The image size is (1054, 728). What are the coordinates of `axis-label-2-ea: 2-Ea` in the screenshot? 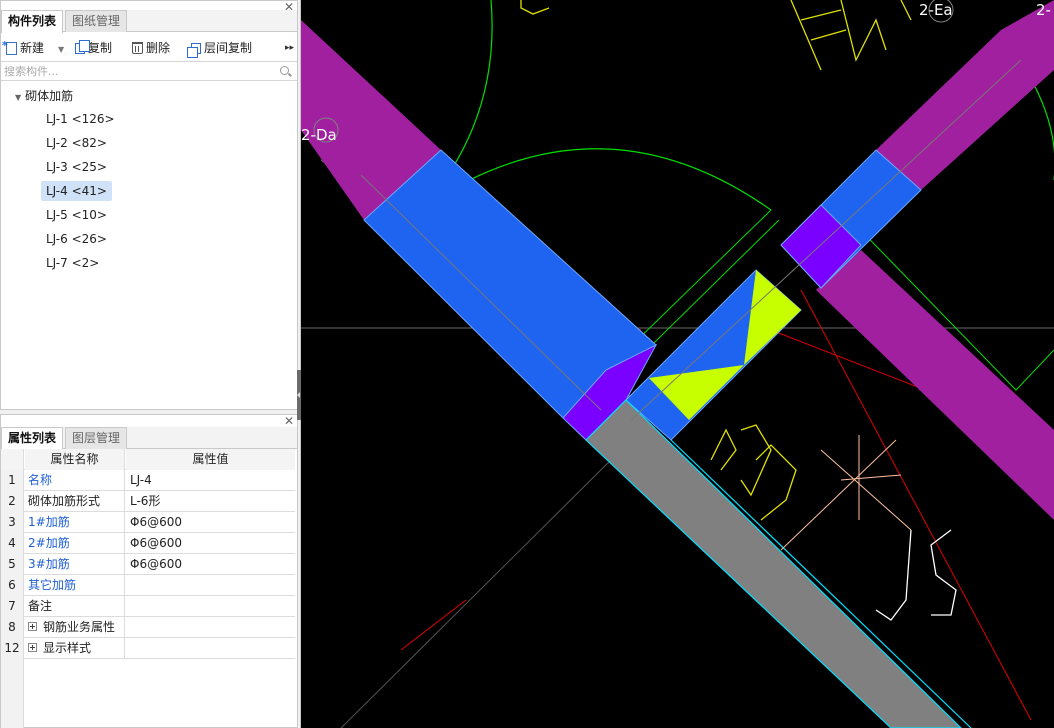 It's located at (936, 10).